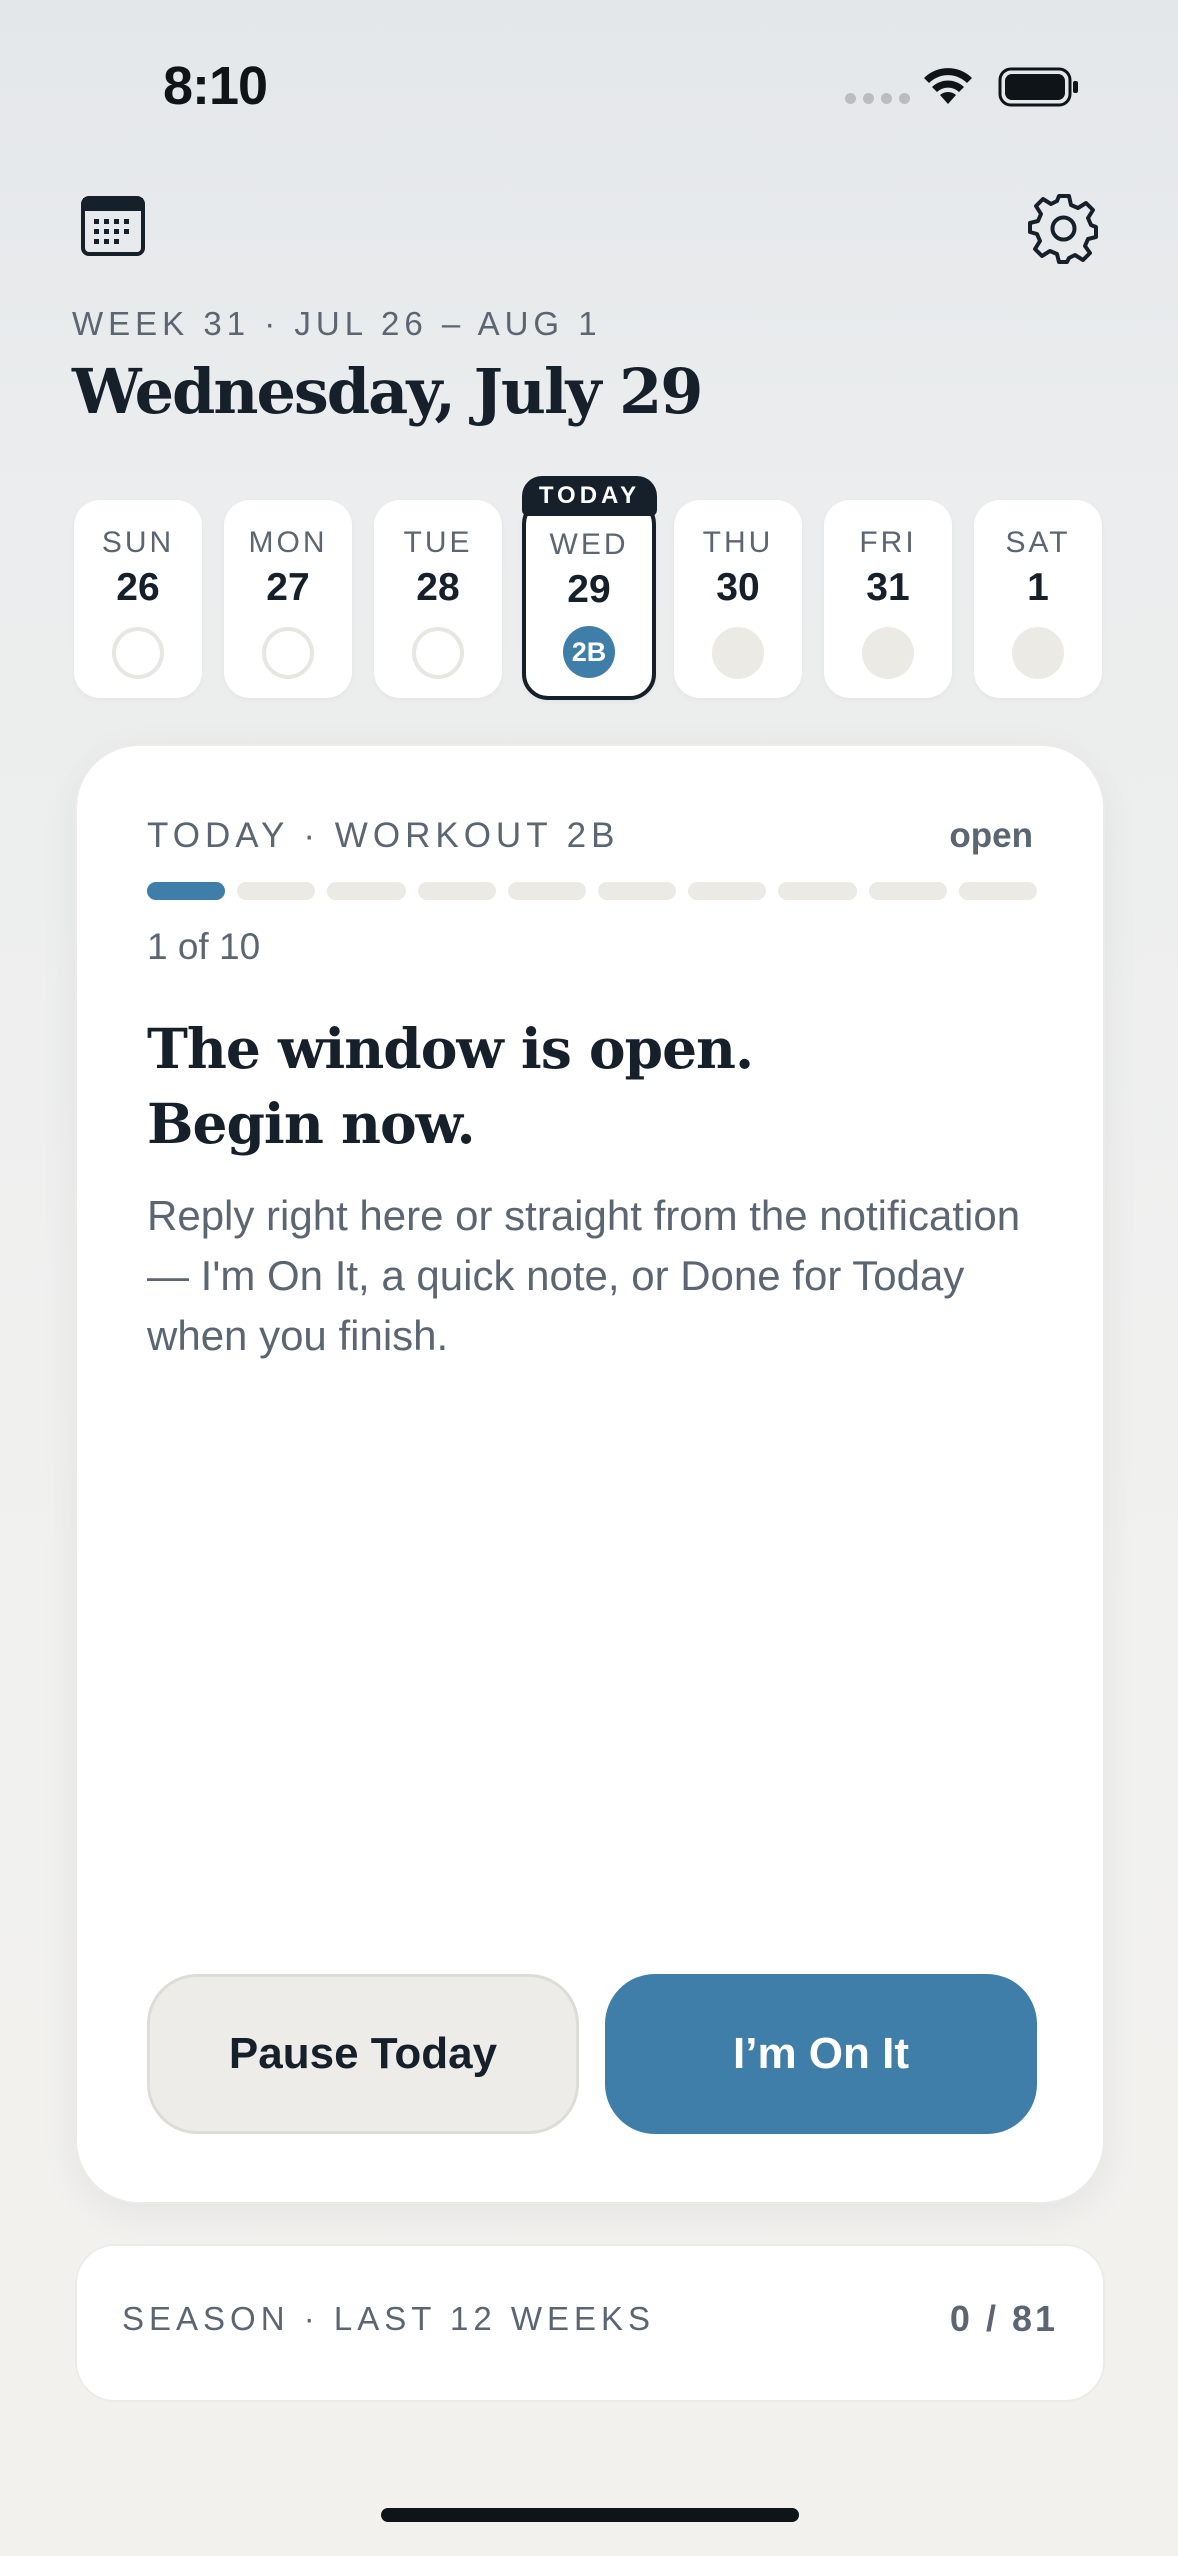 The height and width of the screenshot is (2556, 1178). What do you see at coordinates (738, 587) in the screenshot?
I see `day-number: 30` at bounding box center [738, 587].